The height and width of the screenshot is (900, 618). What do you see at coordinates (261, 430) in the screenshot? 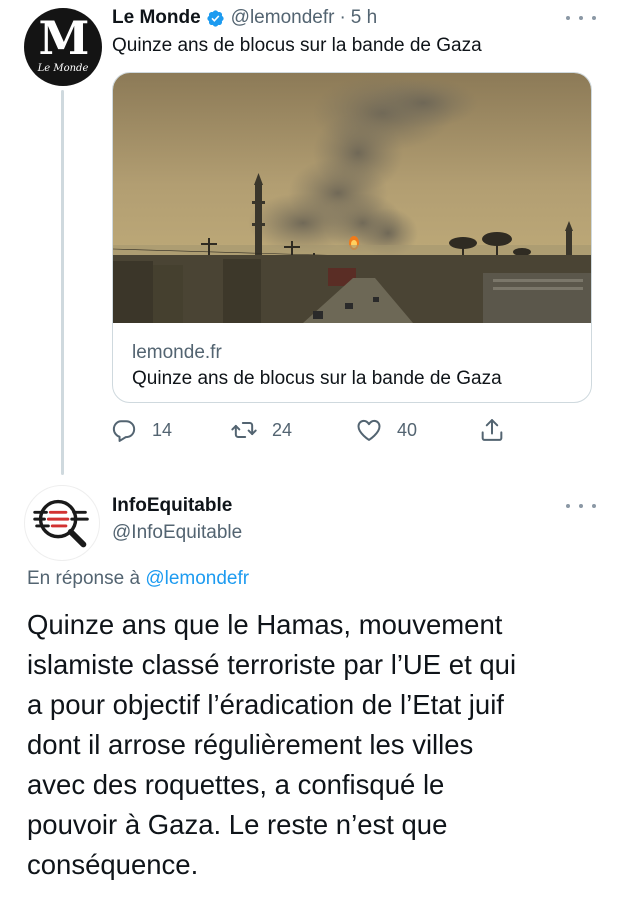
I see `retweet-button: 24` at bounding box center [261, 430].